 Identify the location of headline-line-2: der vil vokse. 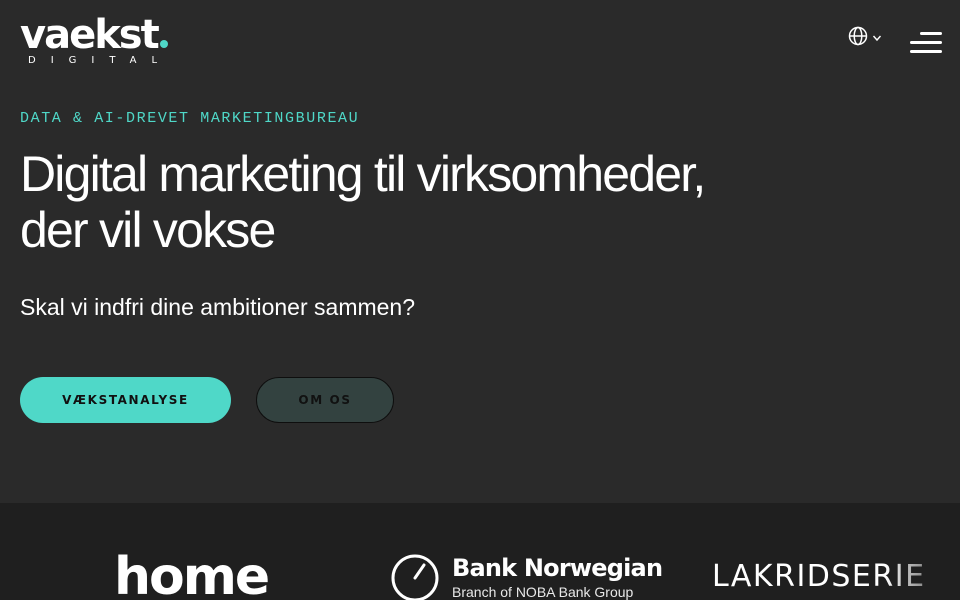
(148, 230).